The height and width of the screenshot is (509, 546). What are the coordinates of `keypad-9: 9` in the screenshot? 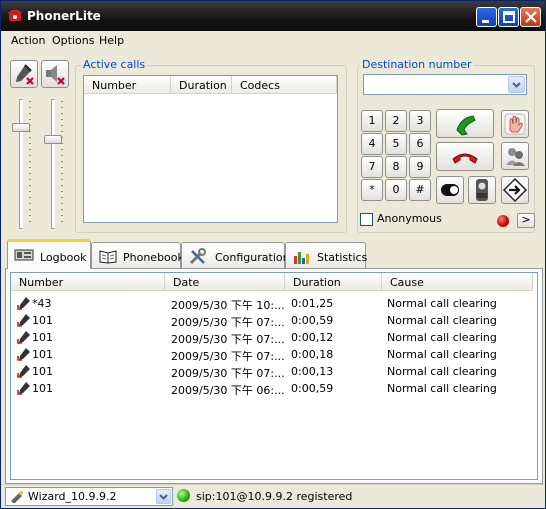 It's located at (420, 167).